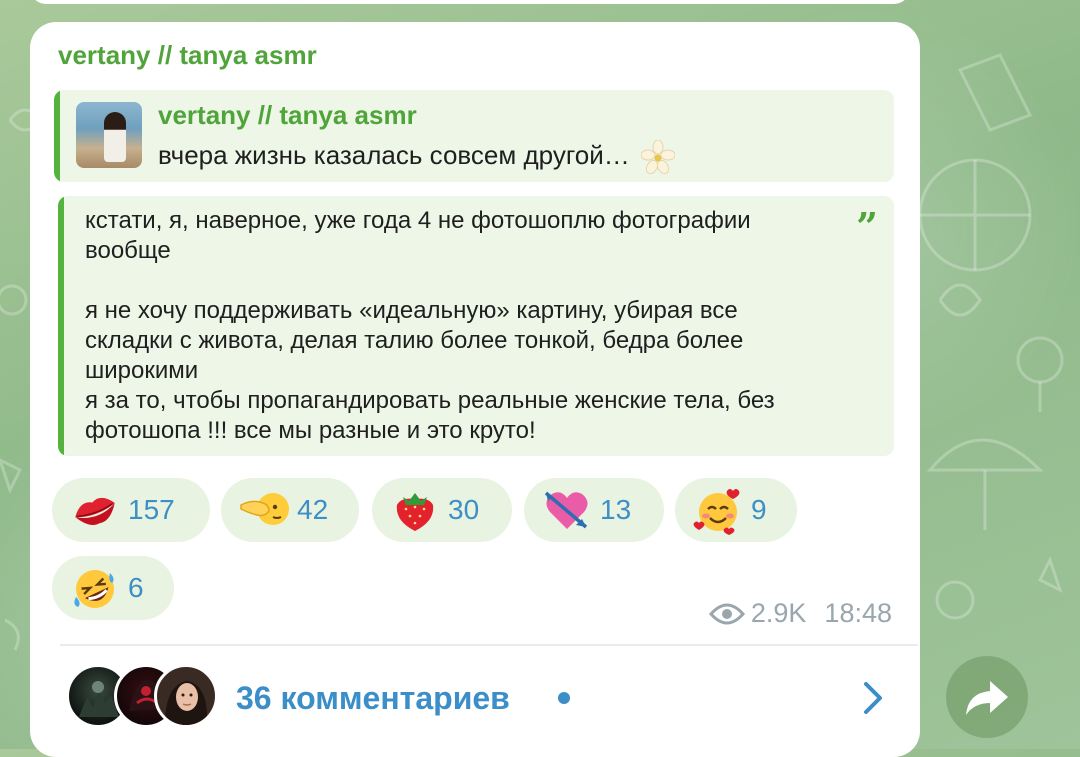  Describe the element at coordinates (778, 613) in the screenshot. I see `view-count: 2.9K` at that location.